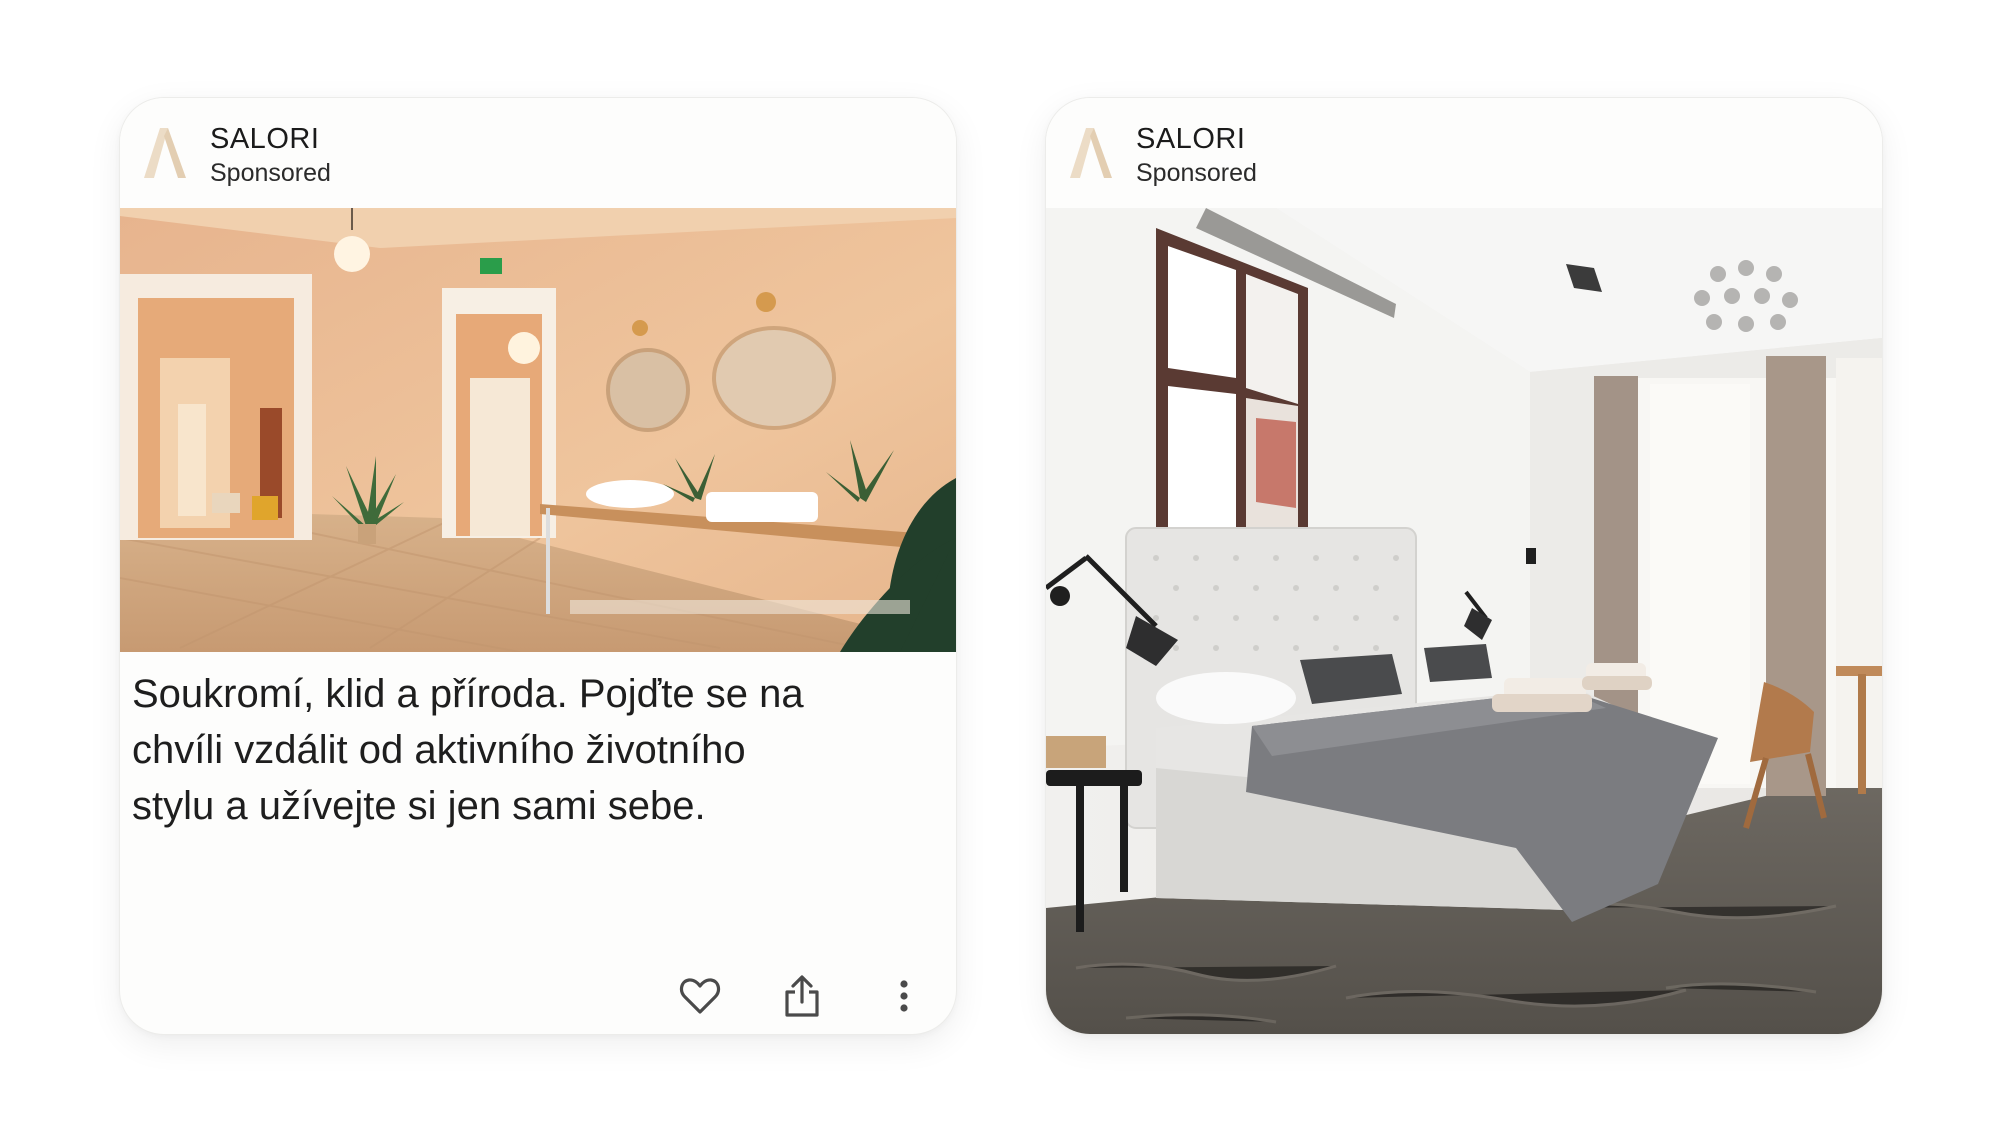  I want to click on like-button, so click(700, 996).